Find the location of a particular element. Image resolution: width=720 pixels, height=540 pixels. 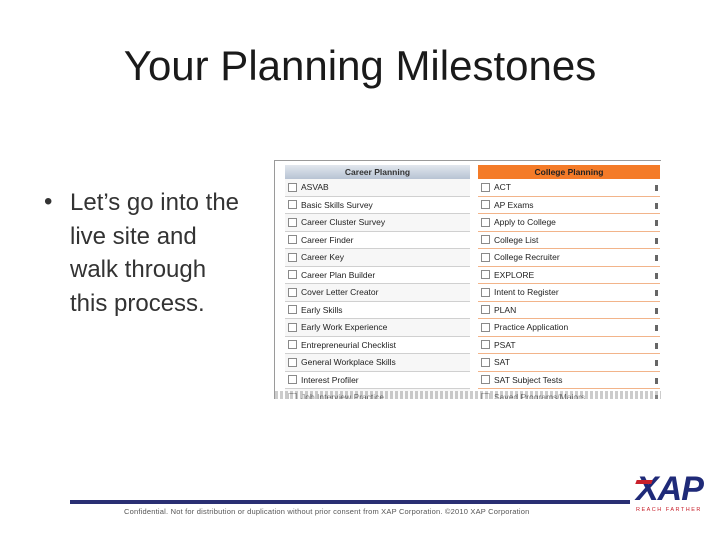

career-planning-item-label: Cover Letter Creator is located at coordinates (340, 292).